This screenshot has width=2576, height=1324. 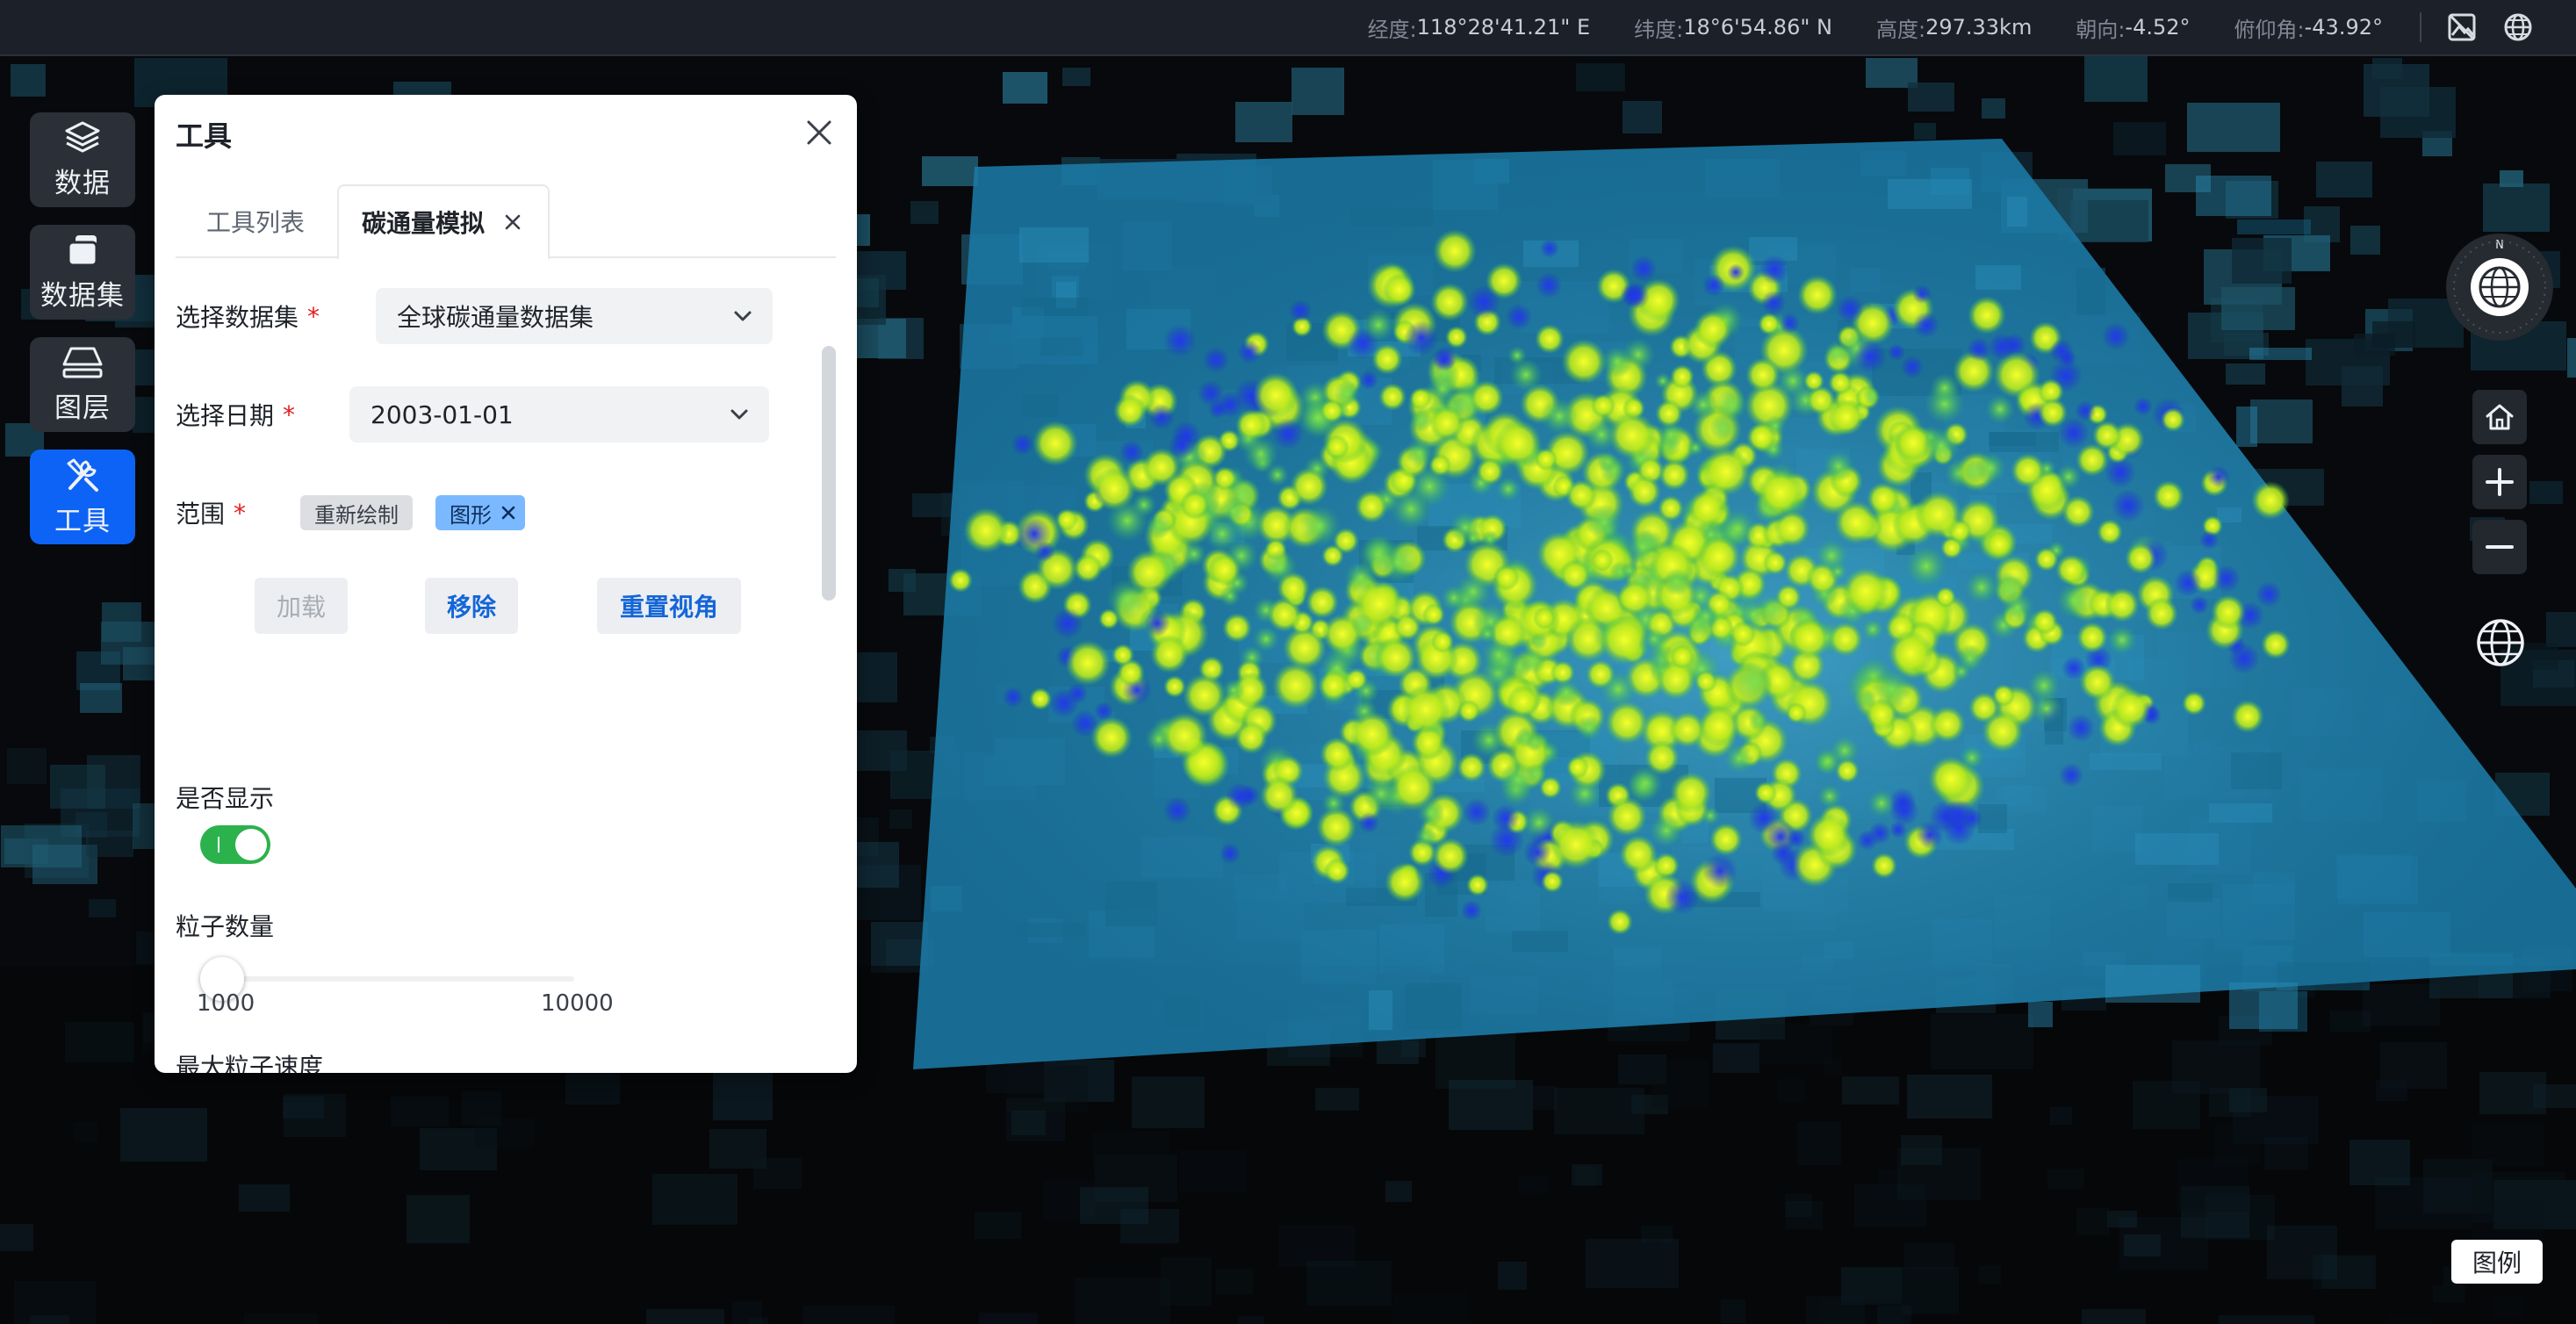 What do you see at coordinates (82, 159) in the screenshot?
I see `nav-data-button: 数据` at bounding box center [82, 159].